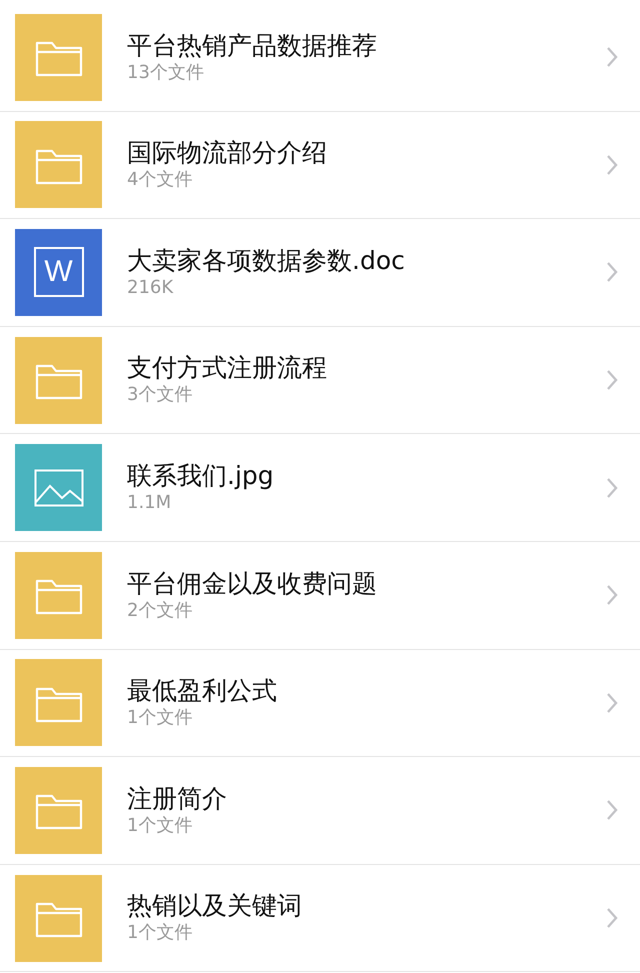  Describe the element at coordinates (266, 261) in the screenshot. I see `file-name: 大卖家各项数据参数.doc` at that location.